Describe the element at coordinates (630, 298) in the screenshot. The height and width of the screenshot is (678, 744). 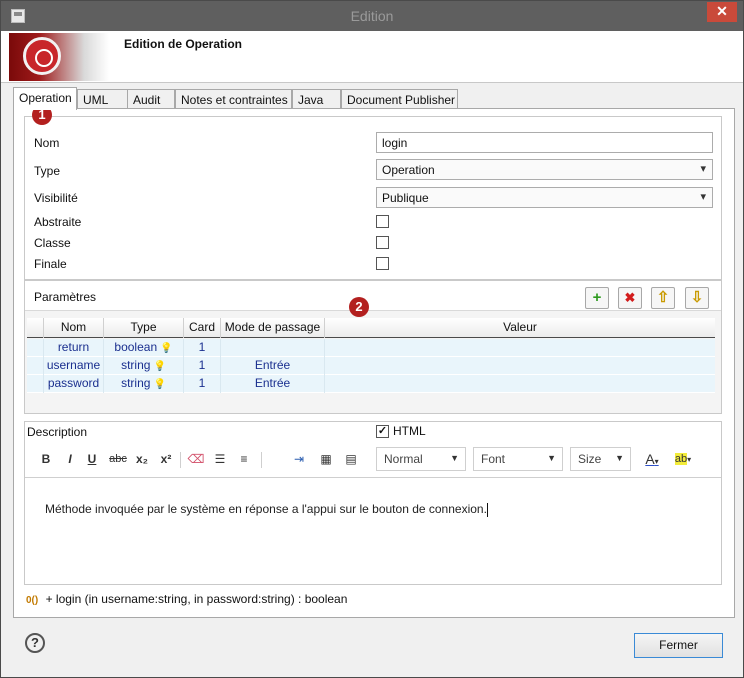
I see `delete-parameter-button: ✖` at that location.